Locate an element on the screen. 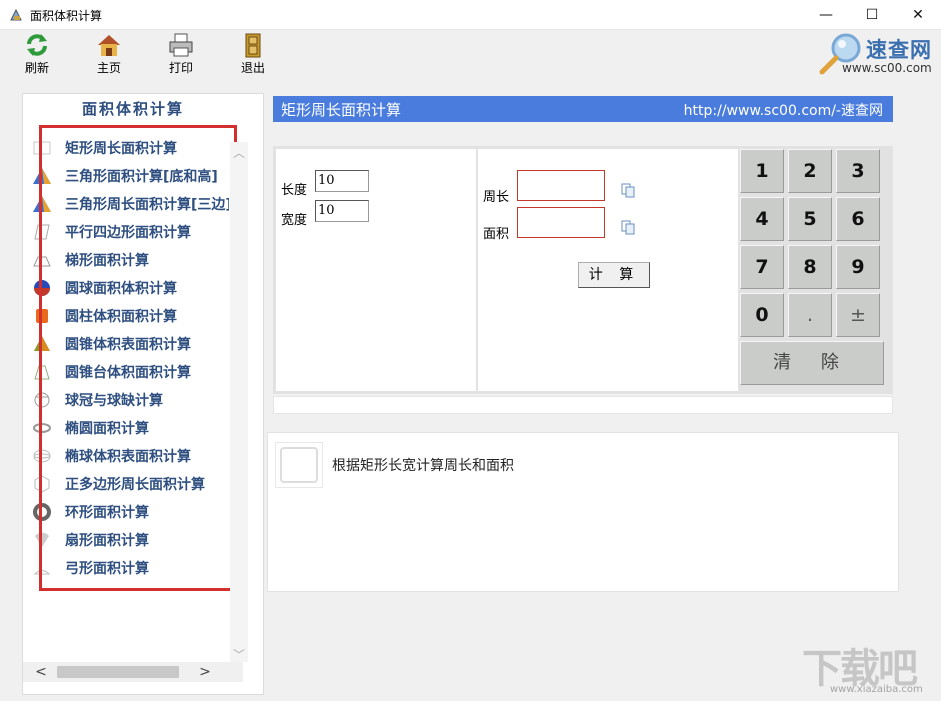 Image resolution: width=941 pixels, height=701 pixels. sidebar-item-parallelogram: 平行四边形面积计算 is located at coordinates (129, 232).